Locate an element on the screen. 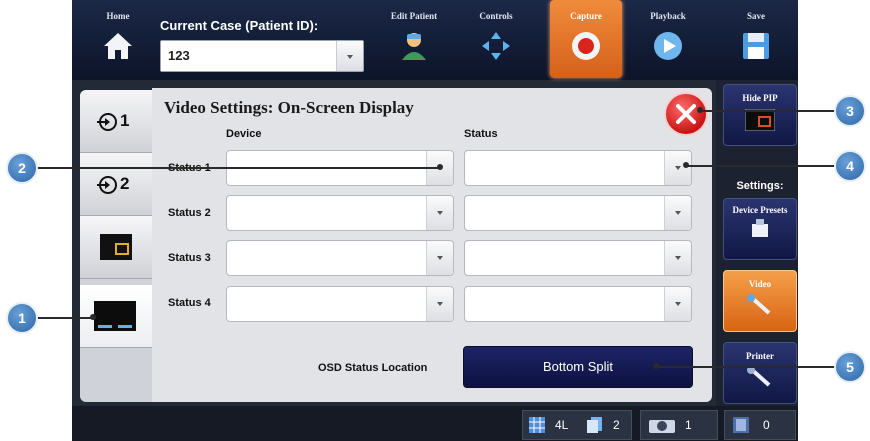 This screenshot has height=441, width=870. playback-button: Playback is located at coordinates (668, 39).